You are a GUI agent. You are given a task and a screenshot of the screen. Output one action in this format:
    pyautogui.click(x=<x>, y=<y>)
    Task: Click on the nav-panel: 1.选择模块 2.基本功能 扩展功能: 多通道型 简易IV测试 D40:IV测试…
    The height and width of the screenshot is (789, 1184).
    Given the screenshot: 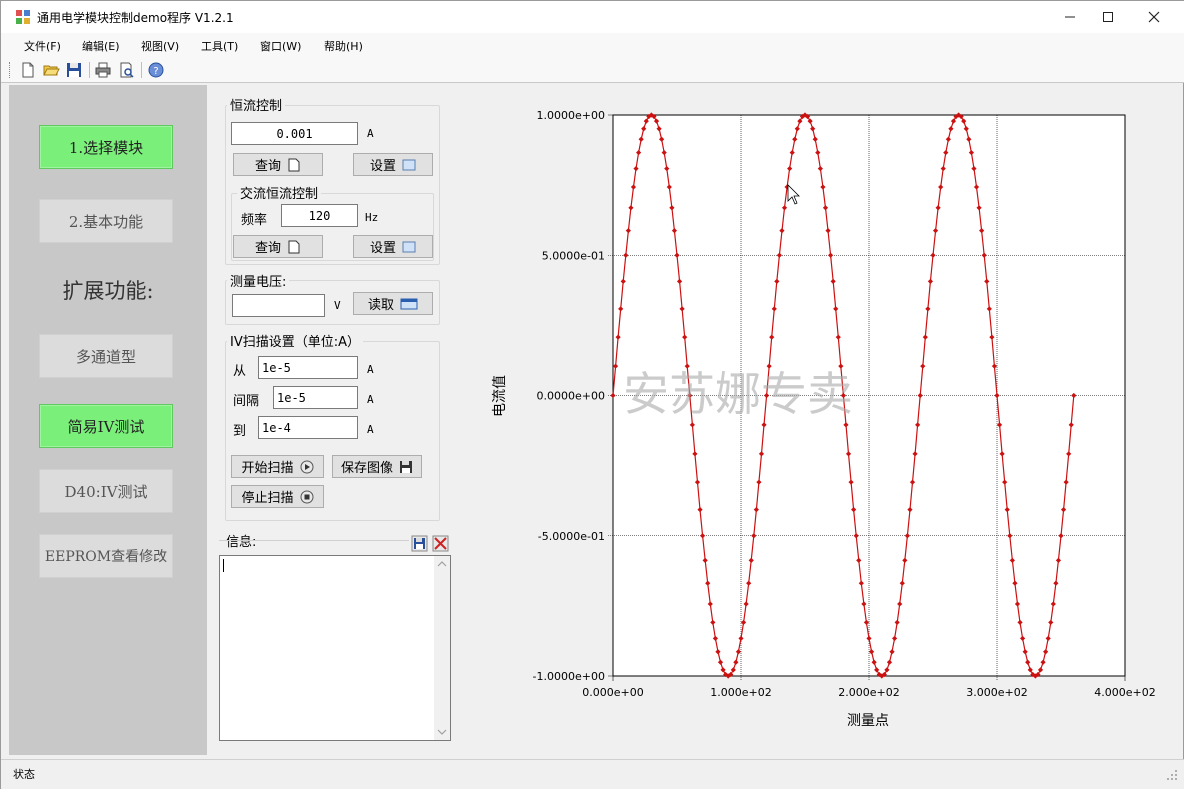 What is the action you would take?
    pyautogui.click(x=108, y=420)
    